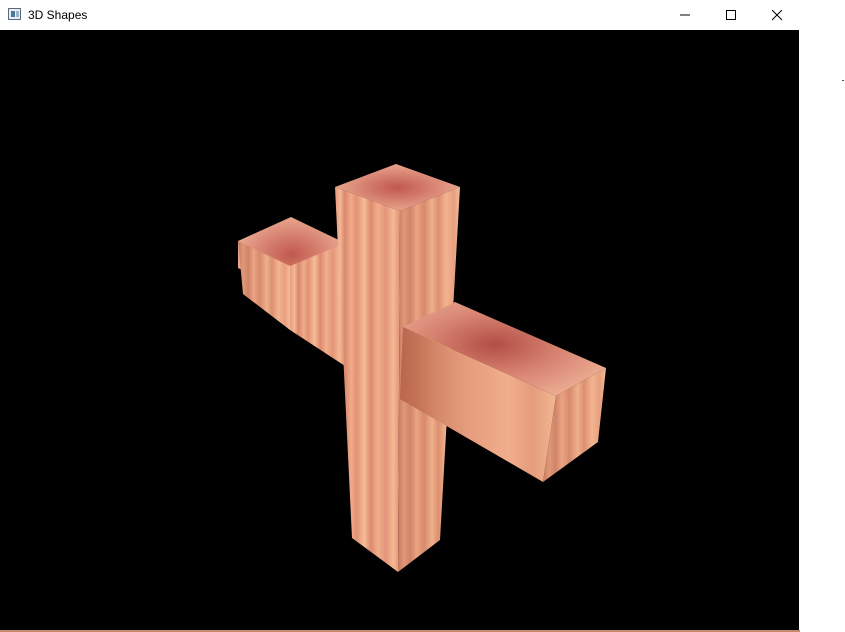 Image resolution: width=845 pixels, height=632 pixels. What do you see at coordinates (58, 15) in the screenshot?
I see `window-title: 3D Shapes` at bounding box center [58, 15].